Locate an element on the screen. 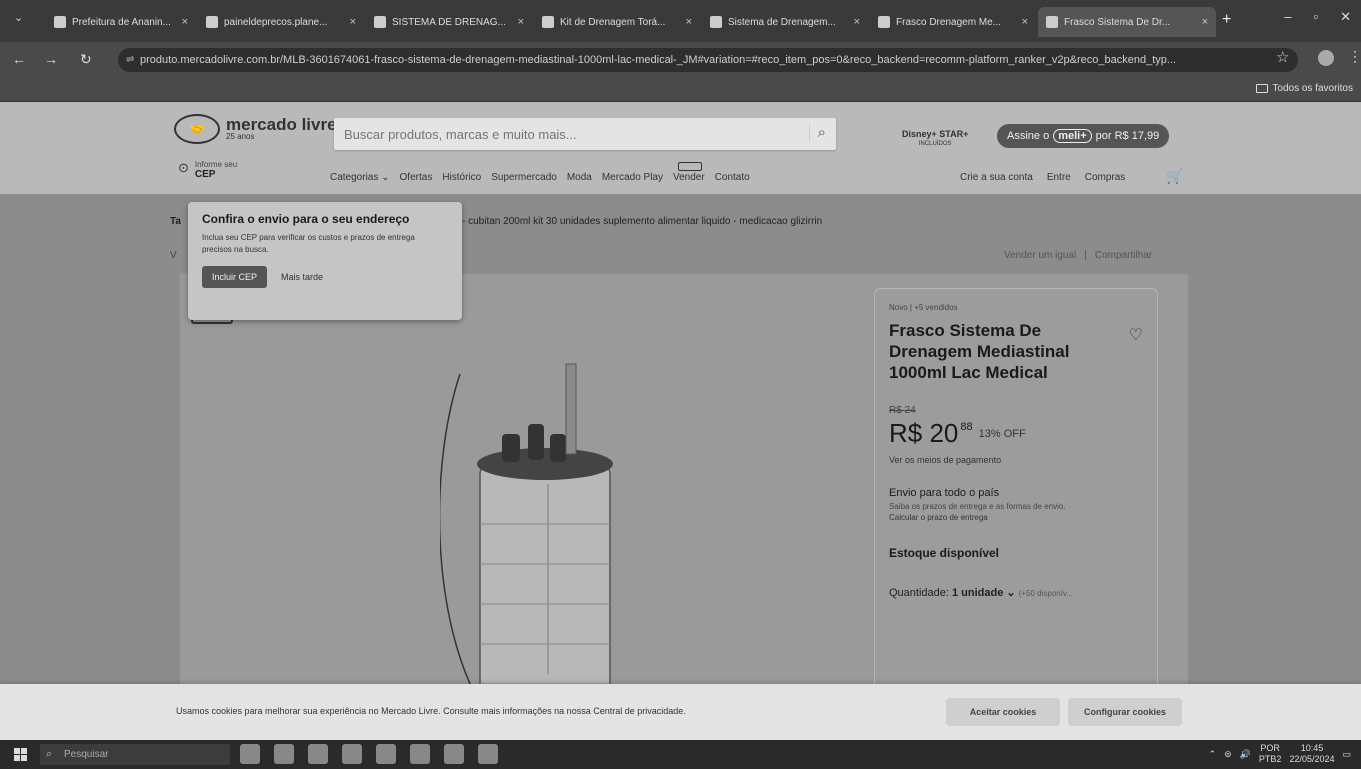 This screenshot has height=769, width=1361. profile-avatar is located at coordinates (1326, 58).